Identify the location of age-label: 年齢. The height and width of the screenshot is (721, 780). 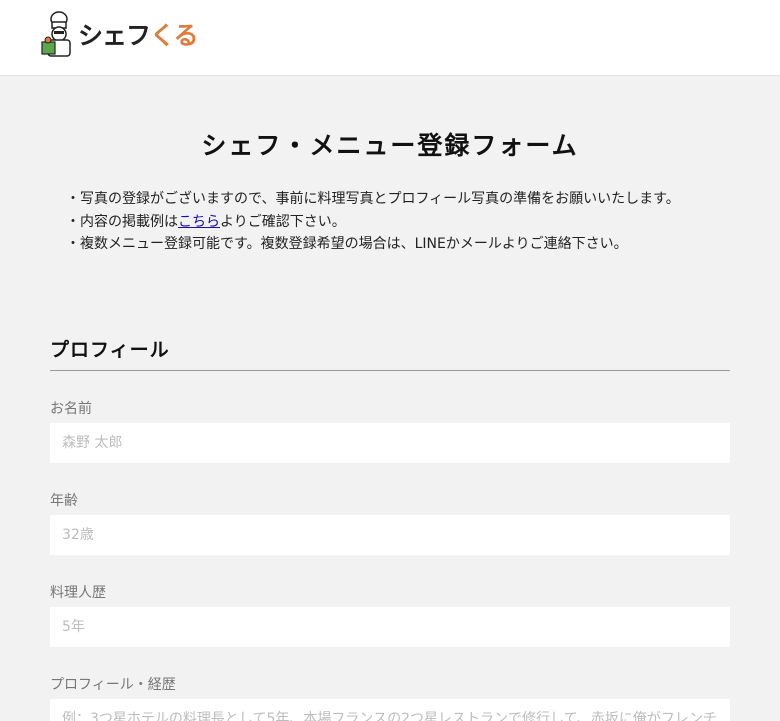
(64, 501).